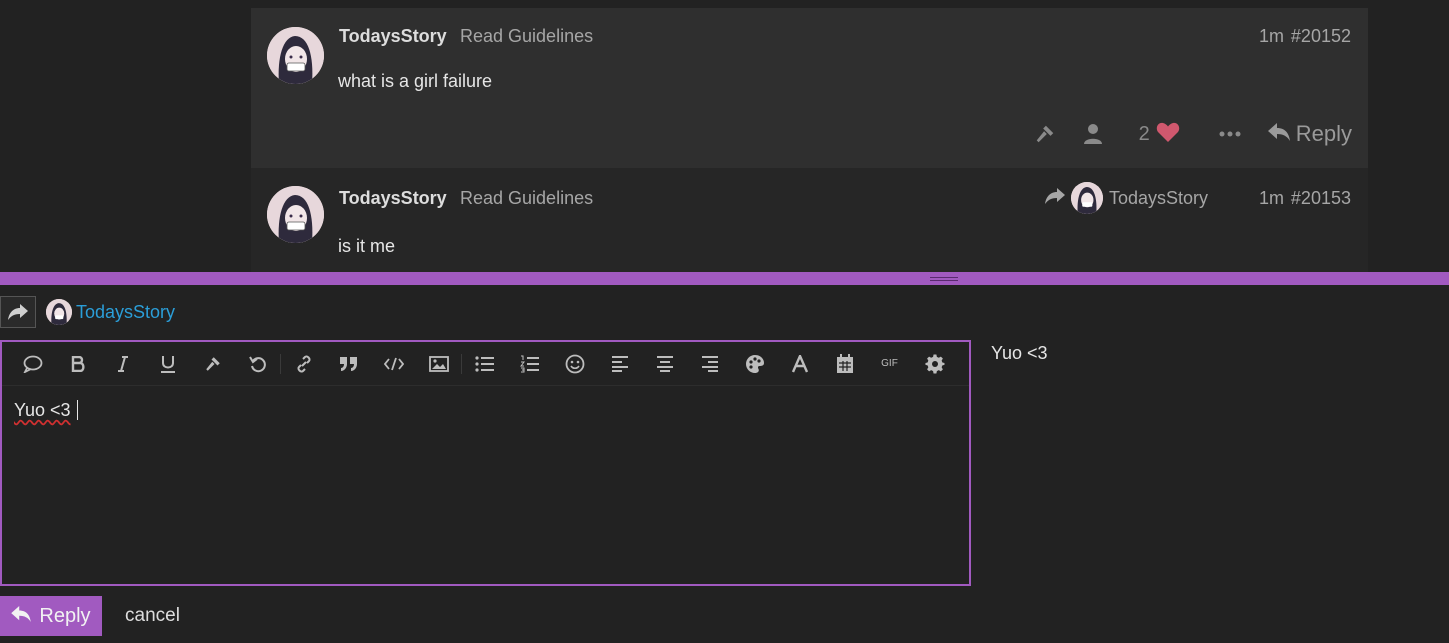 This screenshot has height=643, width=1449. I want to click on align-center-icon, so click(664, 364).